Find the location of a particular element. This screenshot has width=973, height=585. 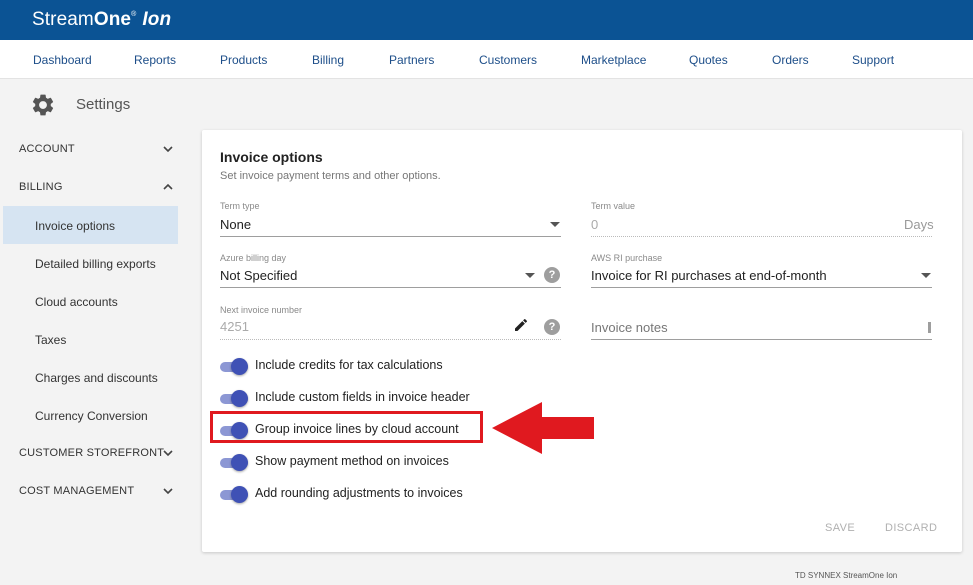

next-invoice-number-label: Next invoice number is located at coordinates (261, 310).